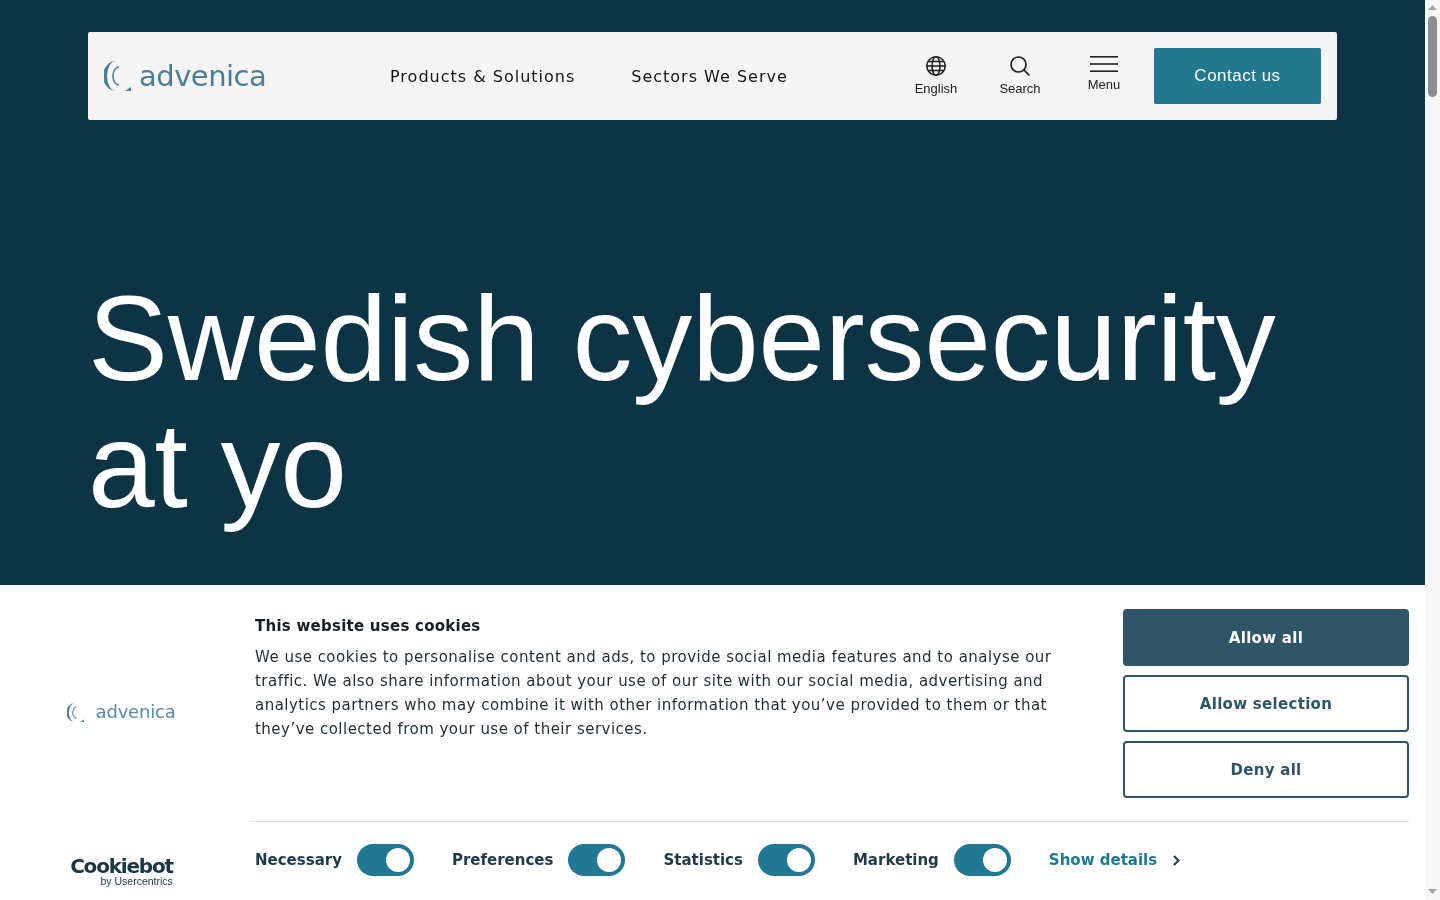 The width and height of the screenshot is (1440, 900). I want to click on consent-label: Marketing, so click(895, 860).